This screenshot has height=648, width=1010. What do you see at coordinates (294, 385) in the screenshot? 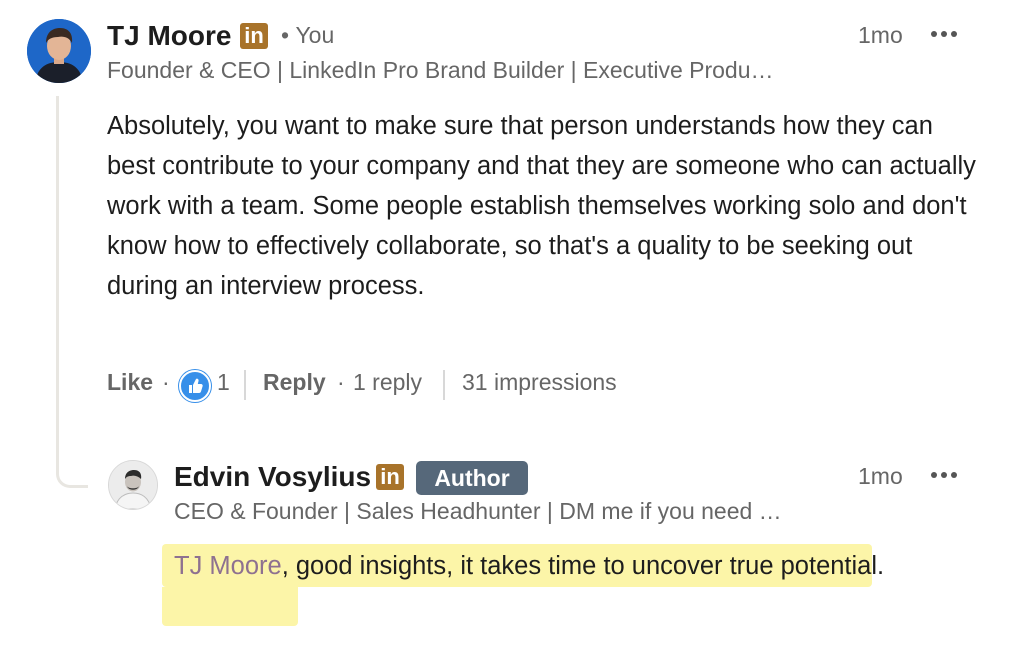
I see `reply-button: Reply` at bounding box center [294, 385].